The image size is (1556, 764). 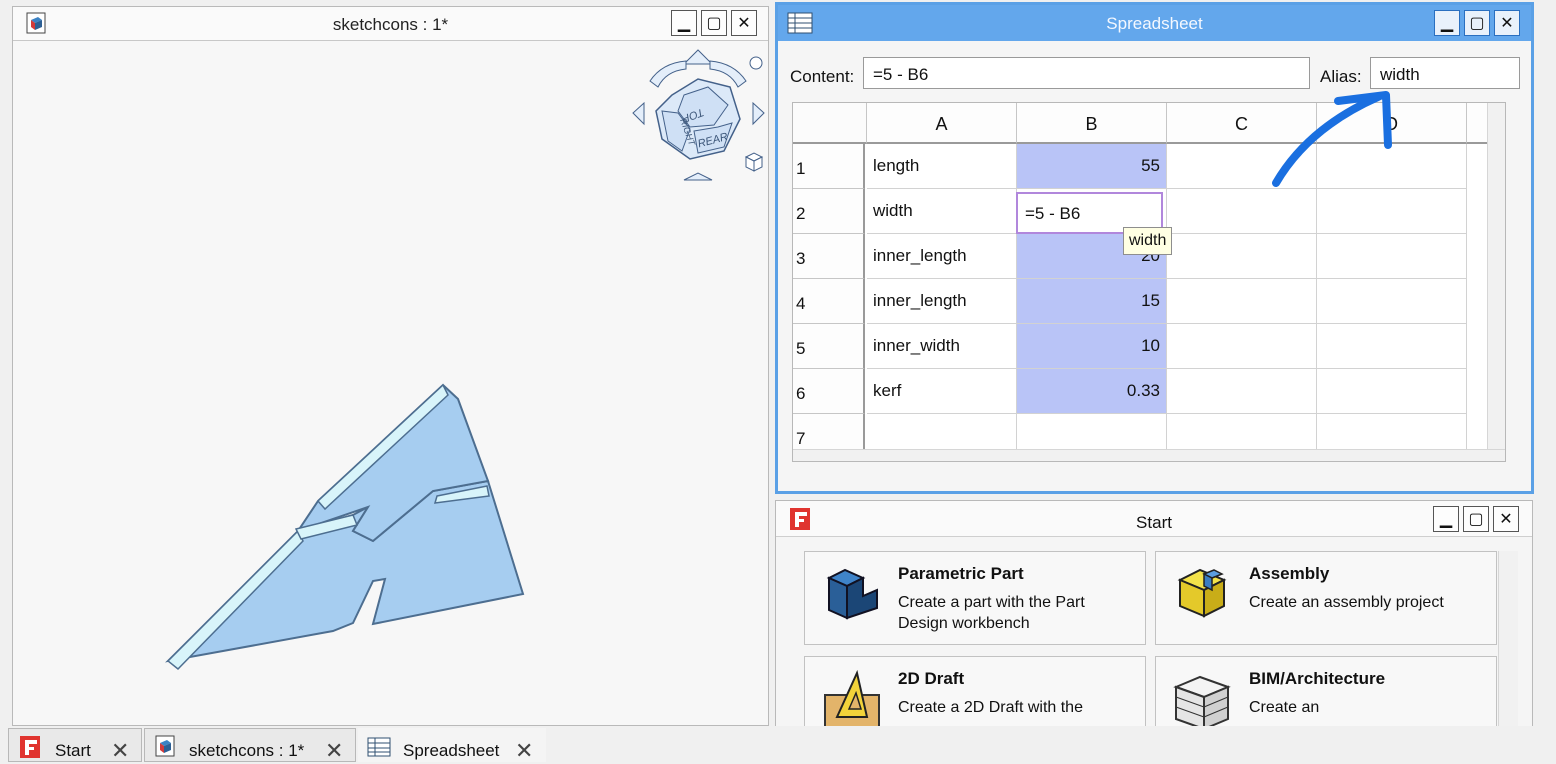 I want to click on cell-b5: 10, so click(x=1092, y=346).